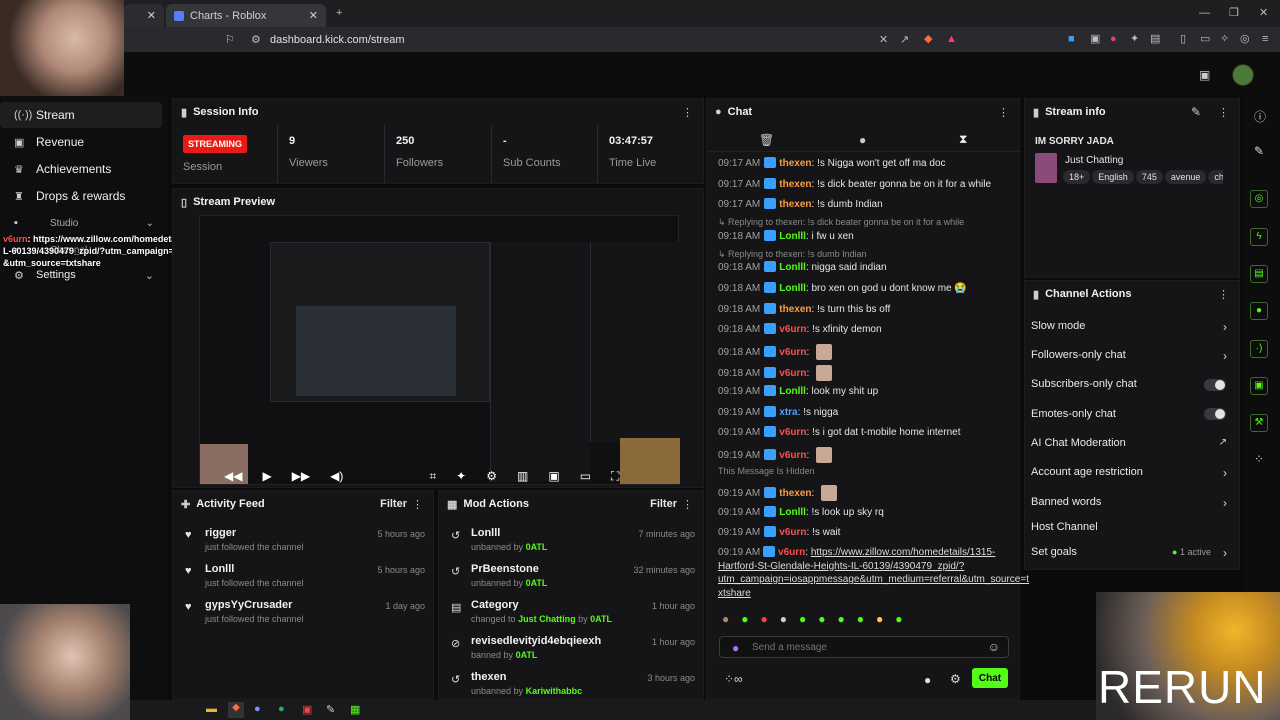  I want to click on rewind-icon: ◀◀, so click(233, 476).